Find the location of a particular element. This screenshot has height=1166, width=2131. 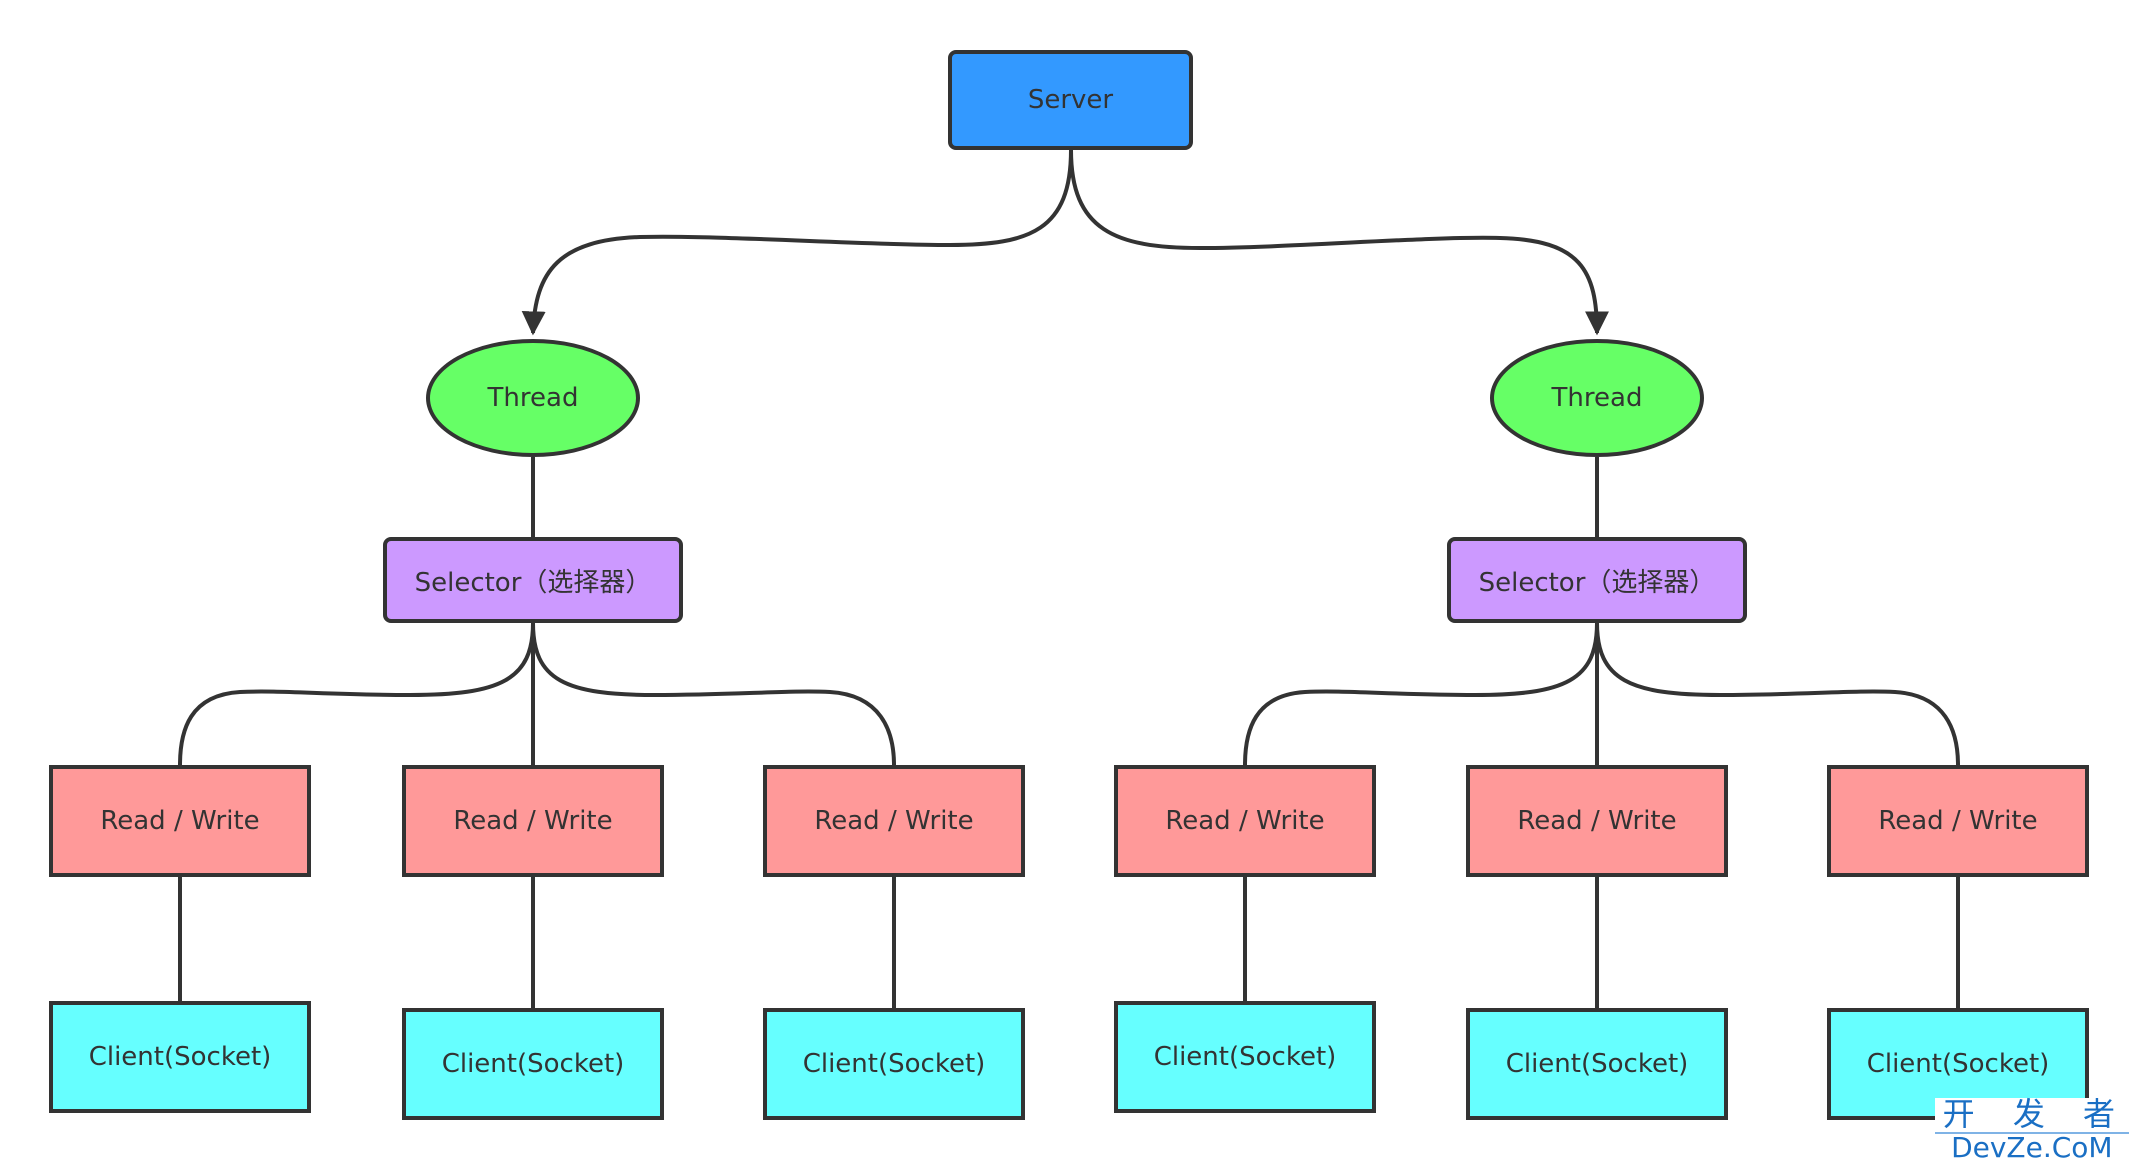

server-label: Server is located at coordinates (1070, 100).